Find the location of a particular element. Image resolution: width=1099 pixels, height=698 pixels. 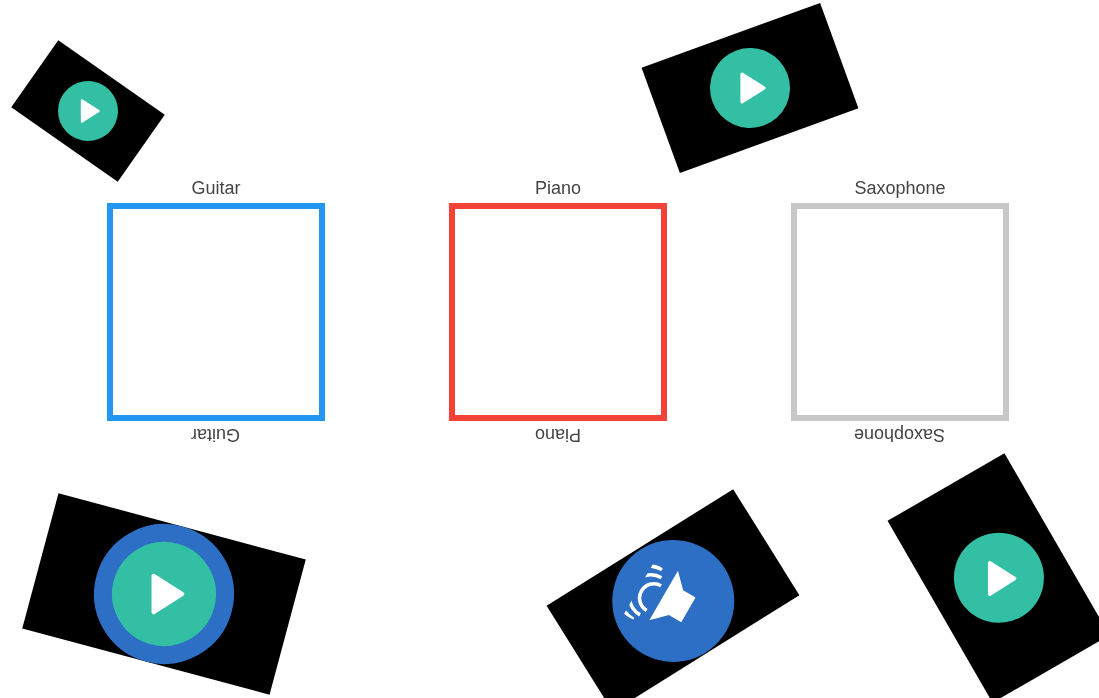

category-label: Piano is located at coordinates (557, 188).